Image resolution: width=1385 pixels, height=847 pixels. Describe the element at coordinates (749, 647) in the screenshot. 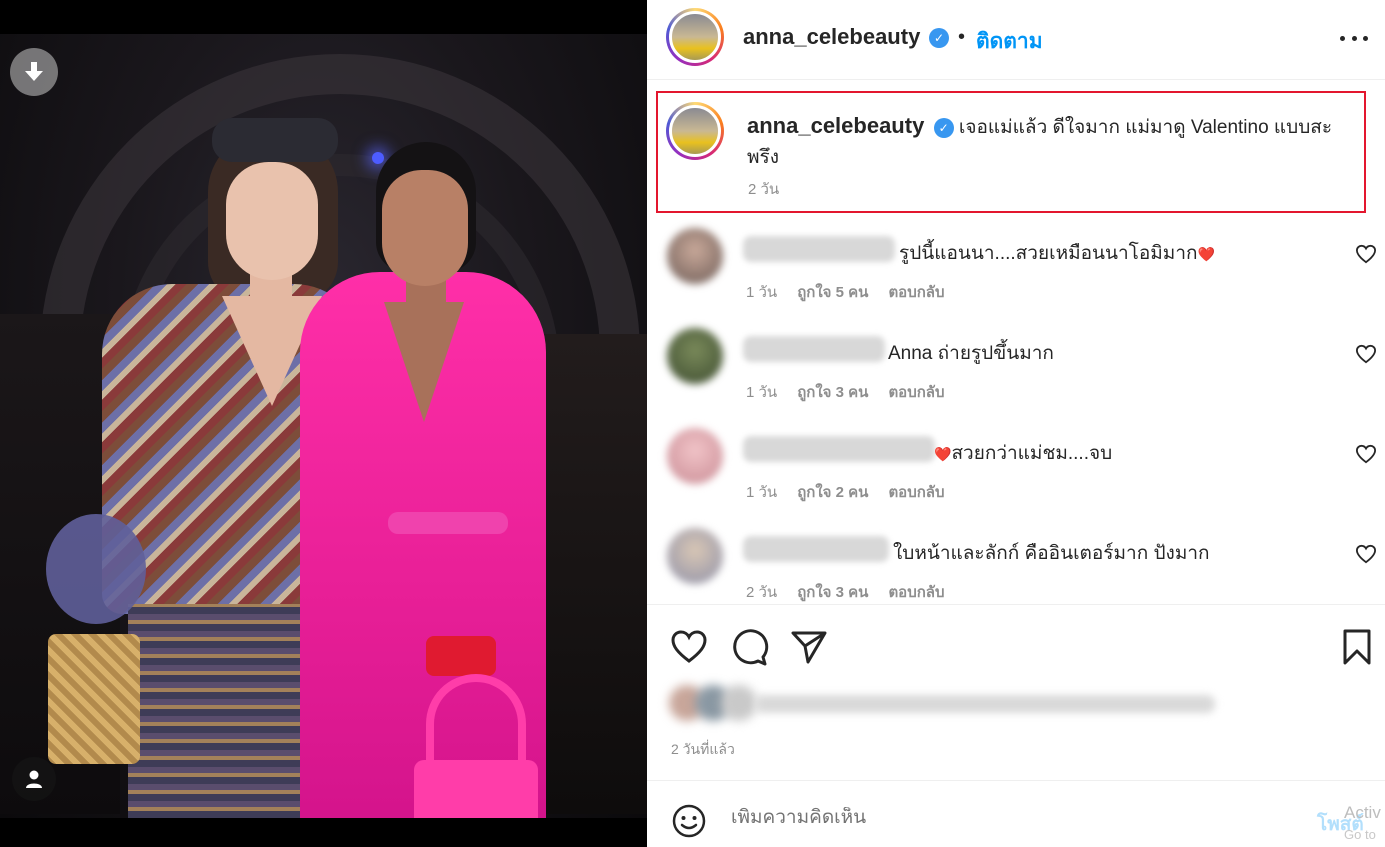

I see `comment-icon` at that location.